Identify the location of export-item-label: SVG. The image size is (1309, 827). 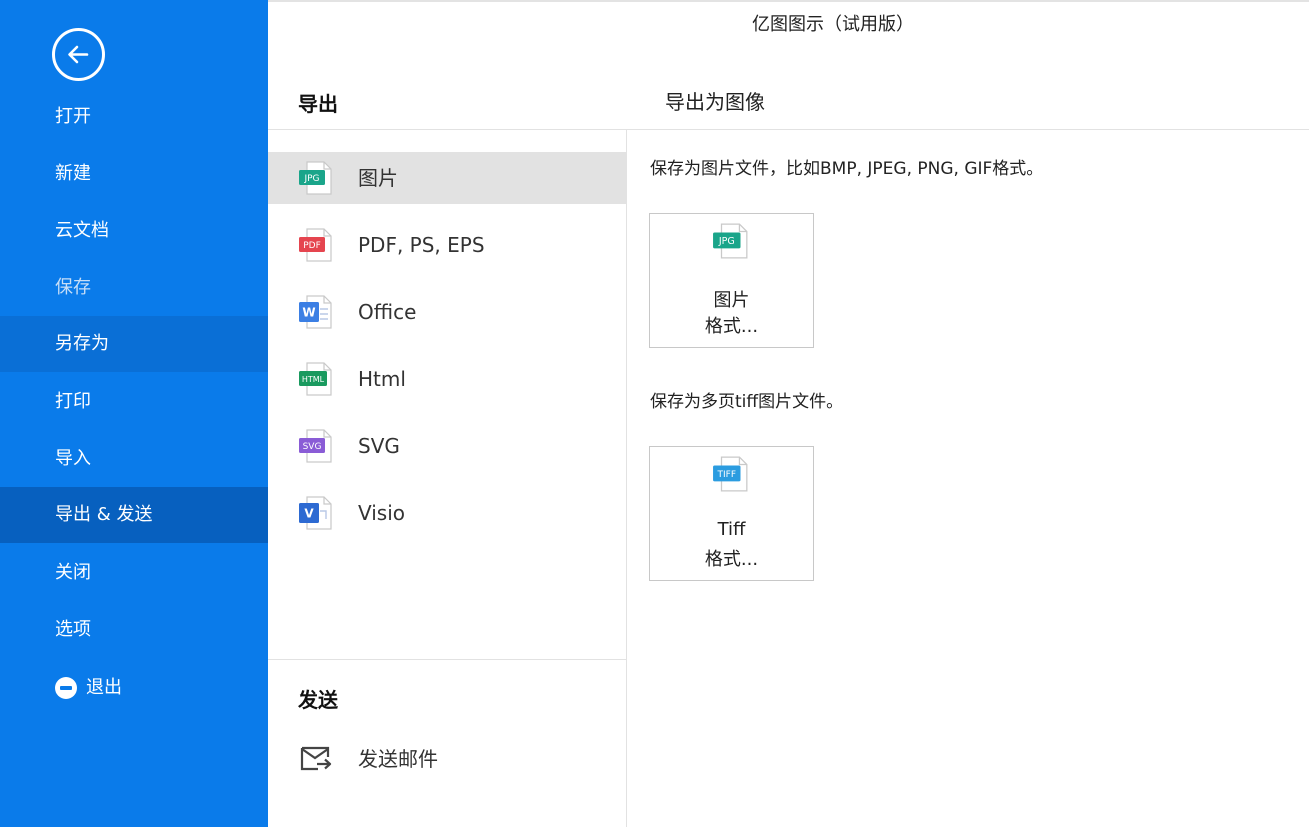
(379, 446).